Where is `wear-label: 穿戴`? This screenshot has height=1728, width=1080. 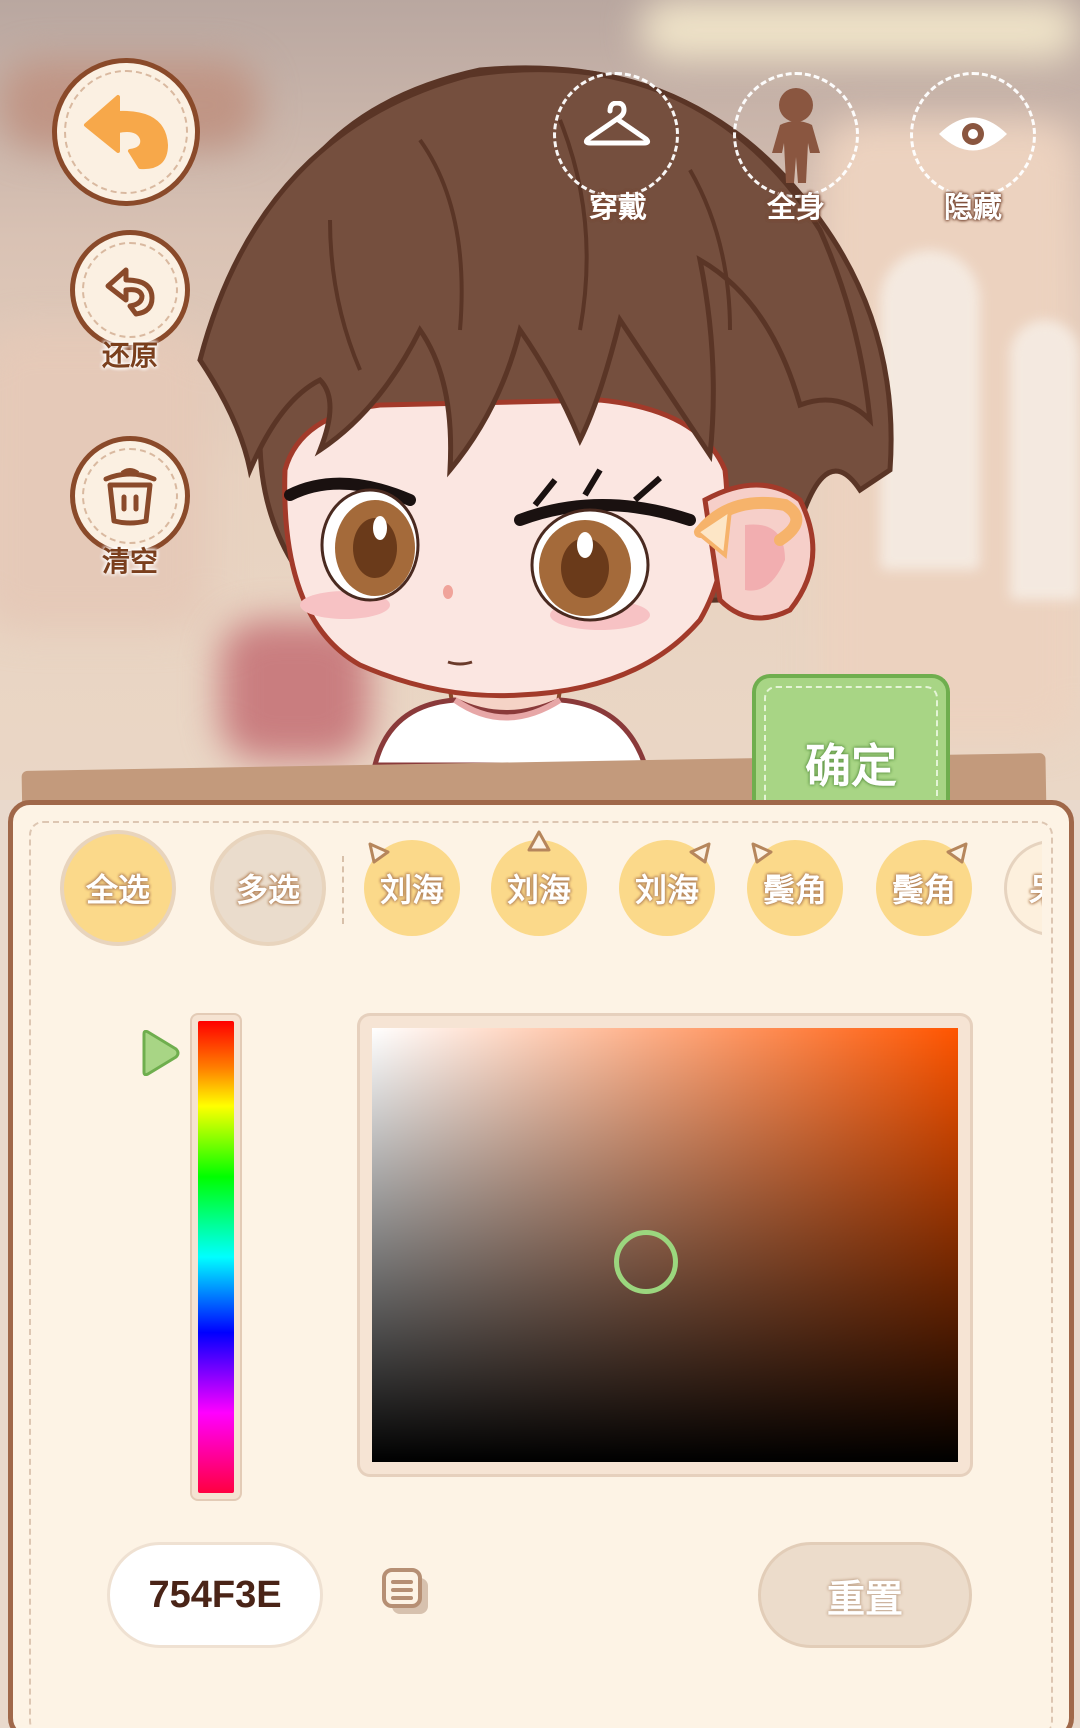 wear-label: 穿戴 is located at coordinates (617, 207).